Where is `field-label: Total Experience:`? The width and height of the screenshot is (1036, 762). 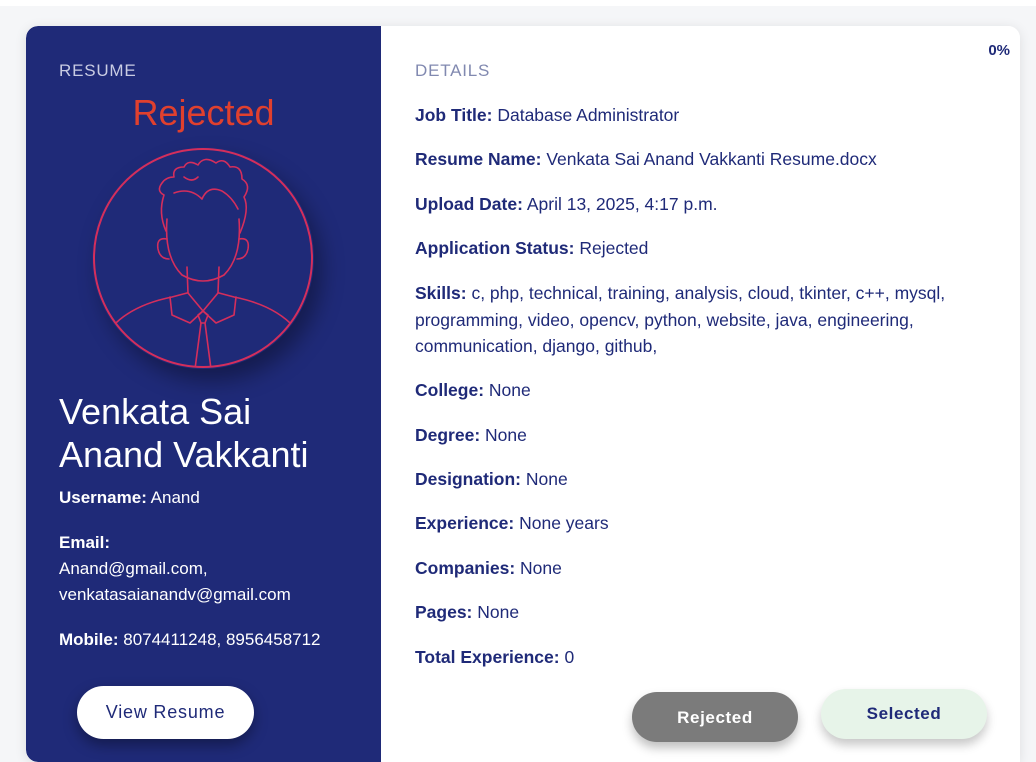
field-label: Total Experience: is located at coordinates (487, 657).